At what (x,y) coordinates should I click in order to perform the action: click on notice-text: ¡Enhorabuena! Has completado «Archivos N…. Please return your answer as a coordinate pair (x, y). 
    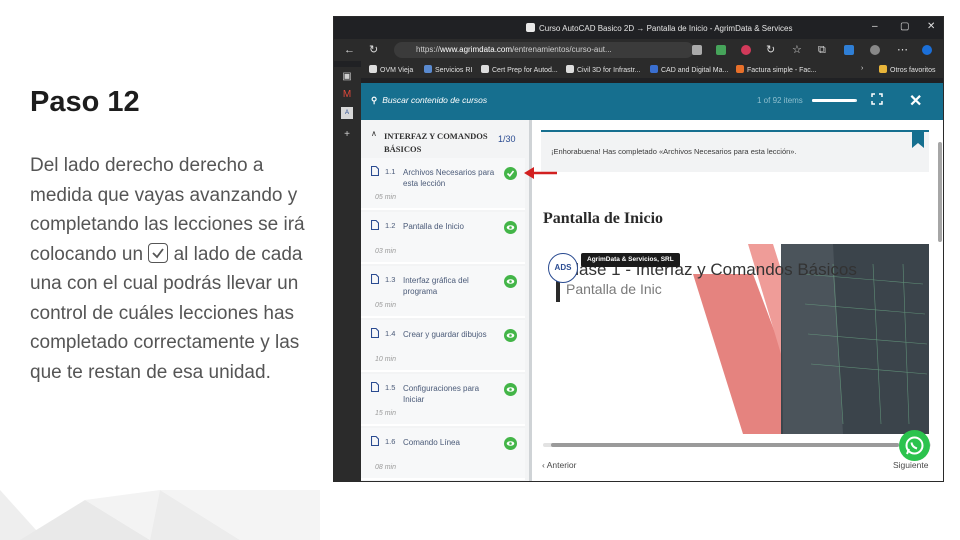
    Looking at the image, I should click on (674, 151).